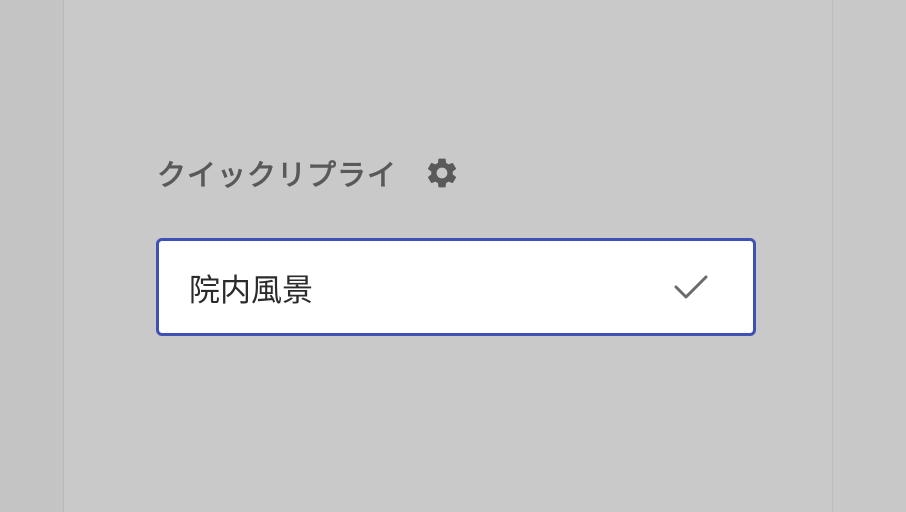  I want to click on quick-reply-title: クイックリプライ, so click(277, 175).